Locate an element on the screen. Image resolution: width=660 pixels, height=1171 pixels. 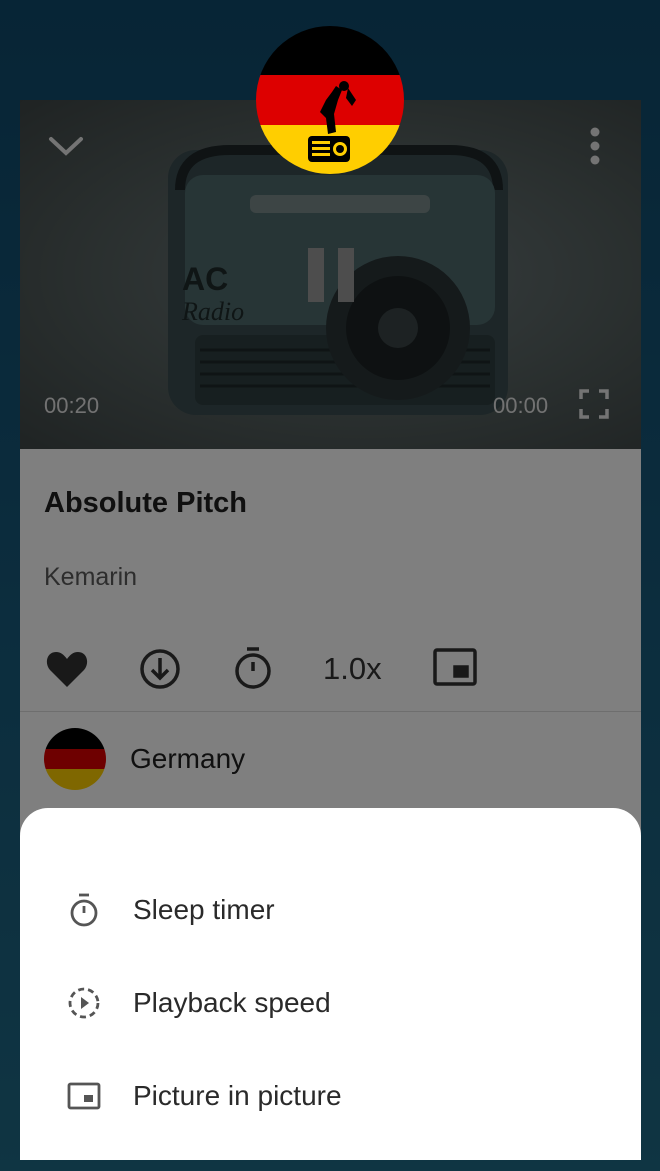
menu-item-label: Playback speed is located at coordinates (232, 1002).